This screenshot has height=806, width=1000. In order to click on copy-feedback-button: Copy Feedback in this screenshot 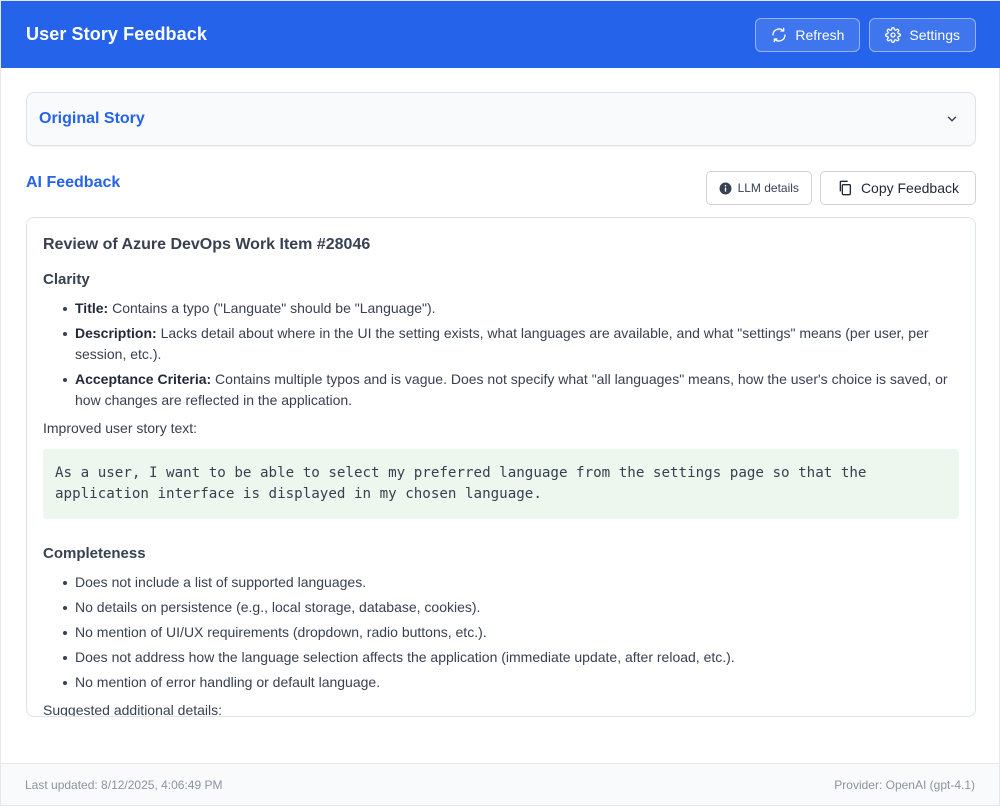, I will do `click(897, 188)`.